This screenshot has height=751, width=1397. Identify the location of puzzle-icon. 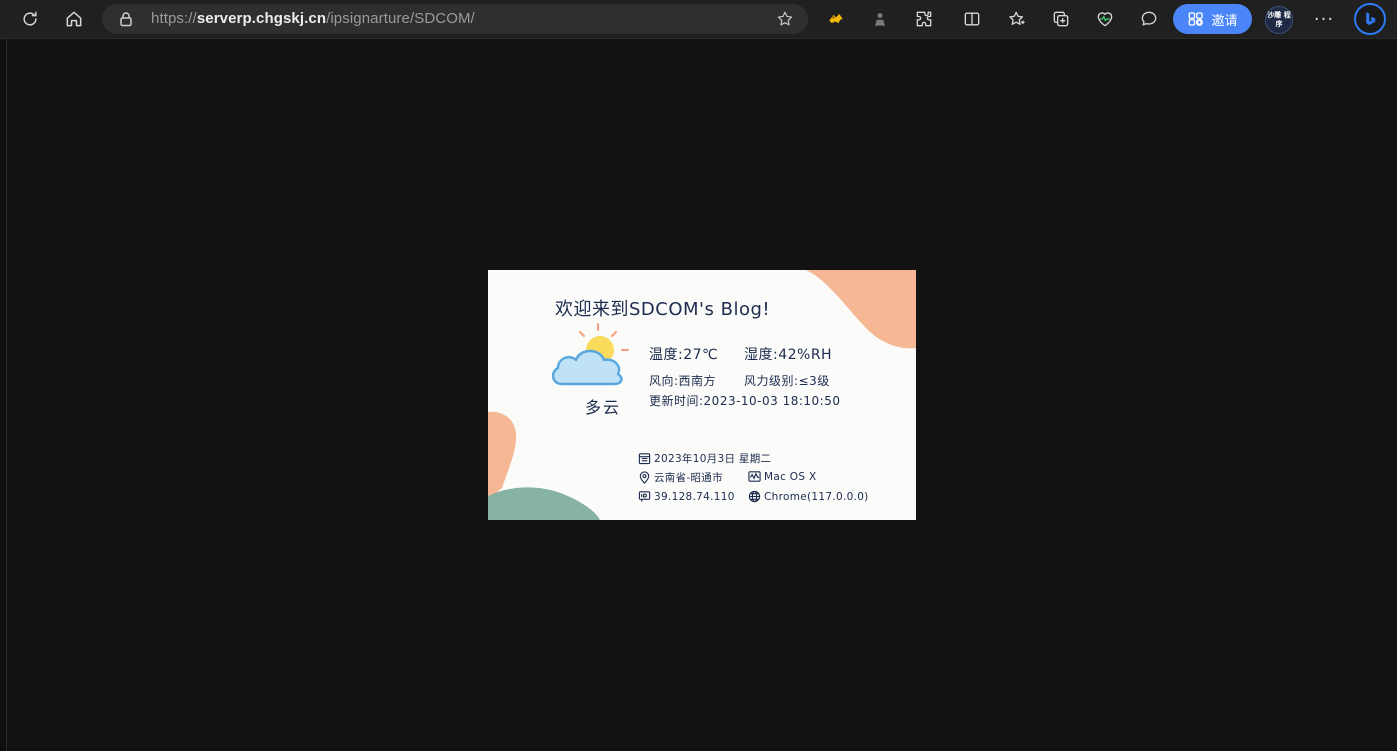
(924, 19).